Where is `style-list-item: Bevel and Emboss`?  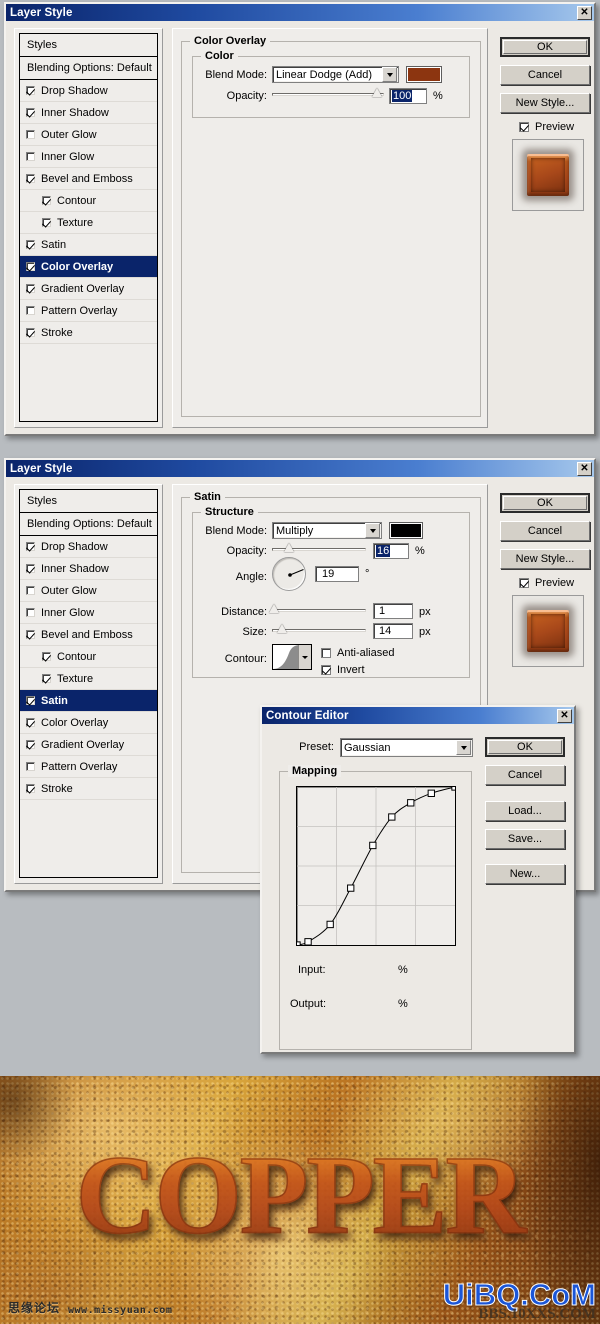 style-list-item: Bevel and Emboss is located at coordinates (88, 635).